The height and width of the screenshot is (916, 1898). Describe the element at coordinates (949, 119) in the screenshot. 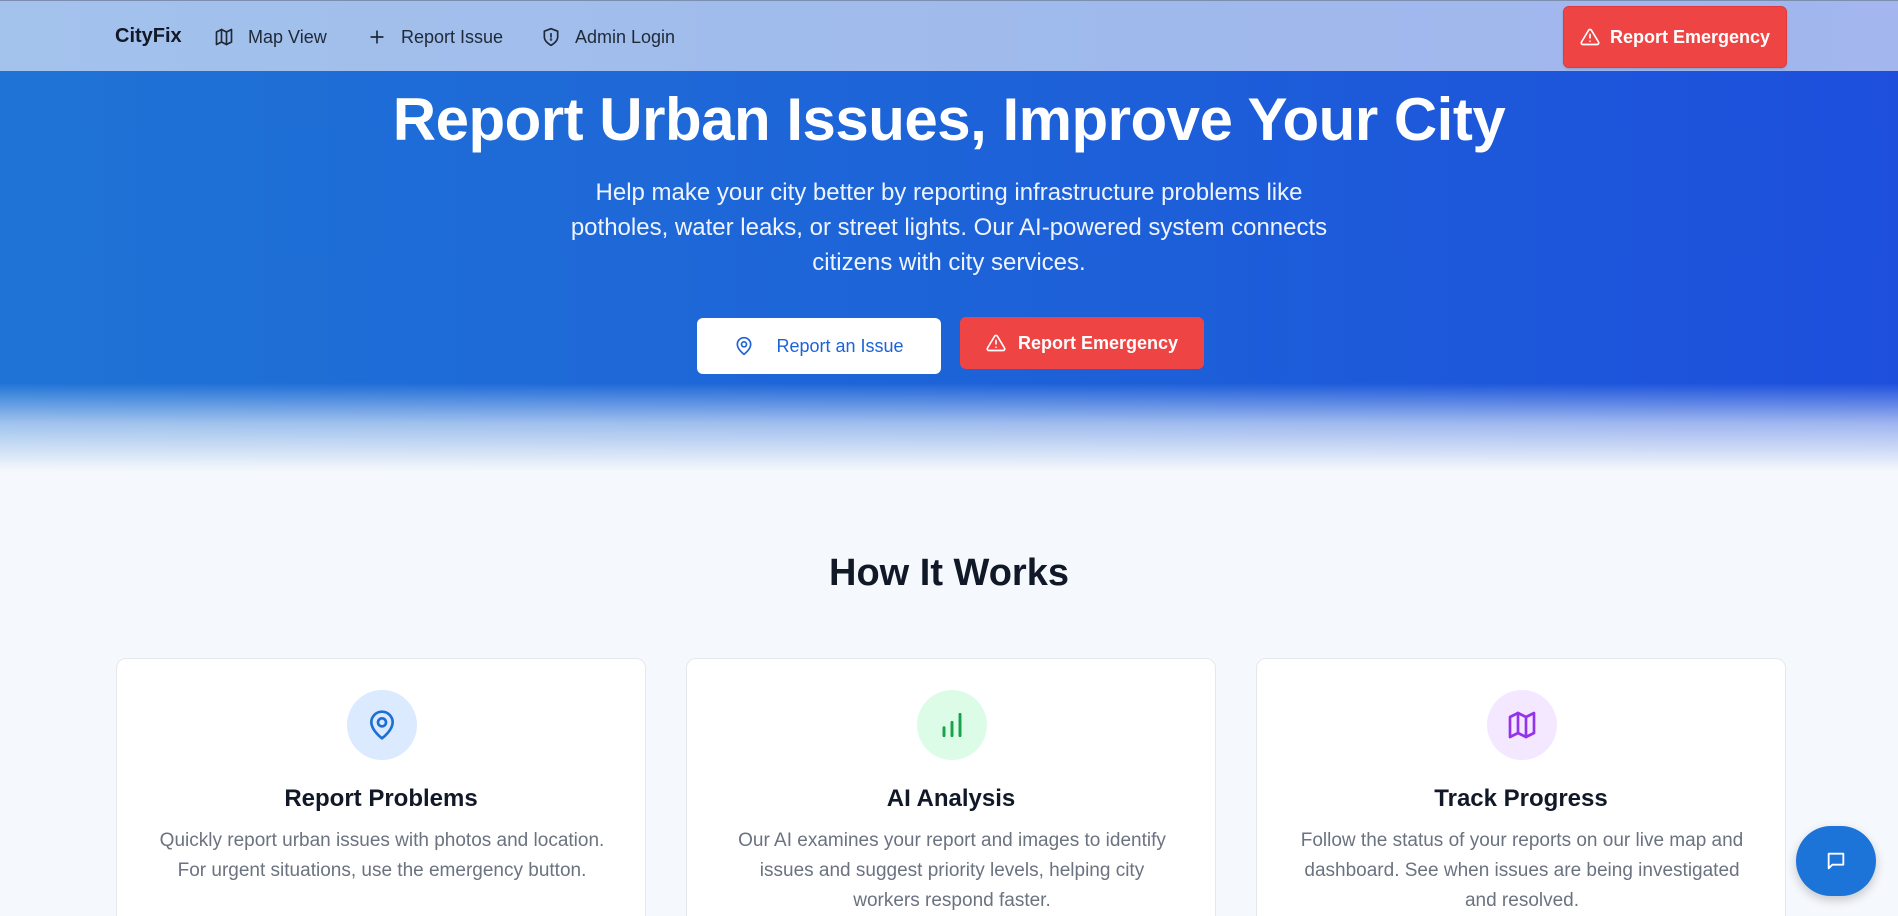

I see `hero-title: Report Urban Issues, Improve Your City` at that location.